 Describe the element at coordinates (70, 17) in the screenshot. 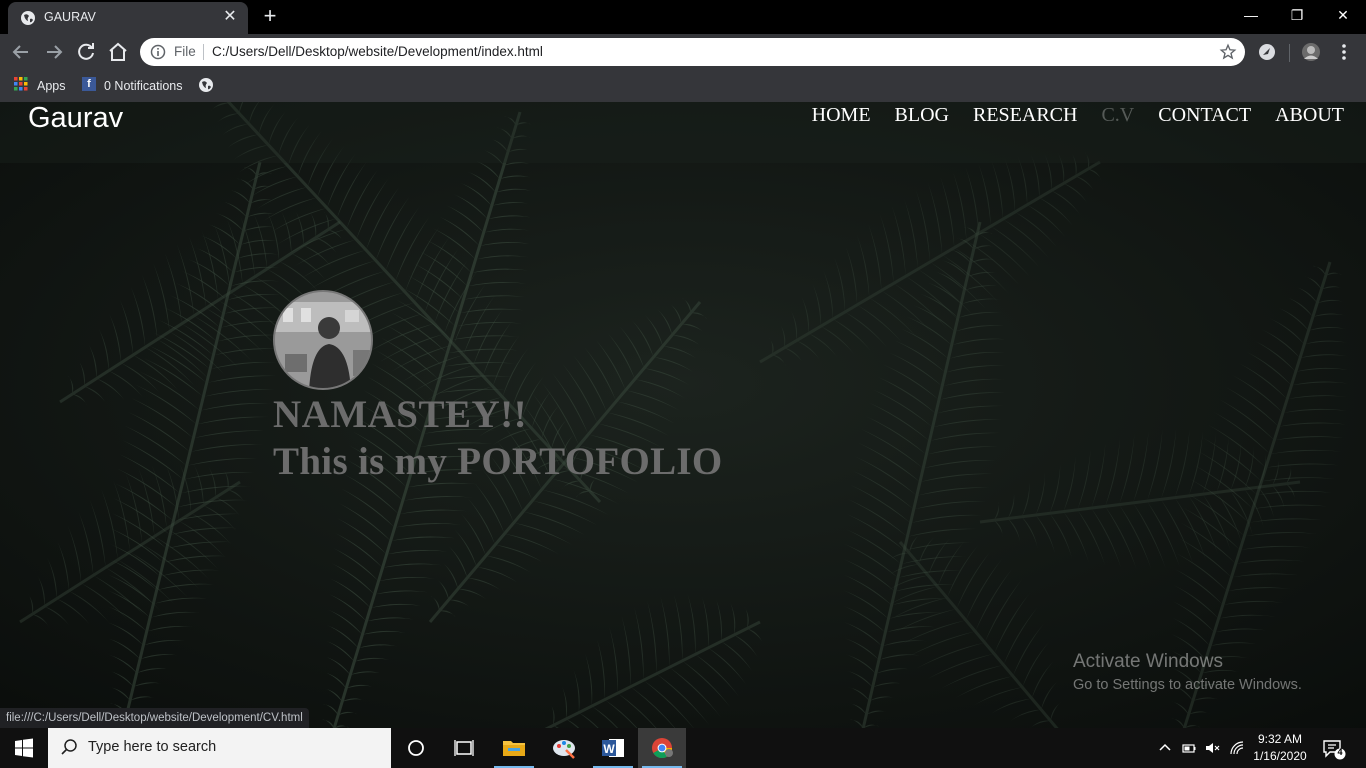

I see `tab-title: GAURAV` at that location.